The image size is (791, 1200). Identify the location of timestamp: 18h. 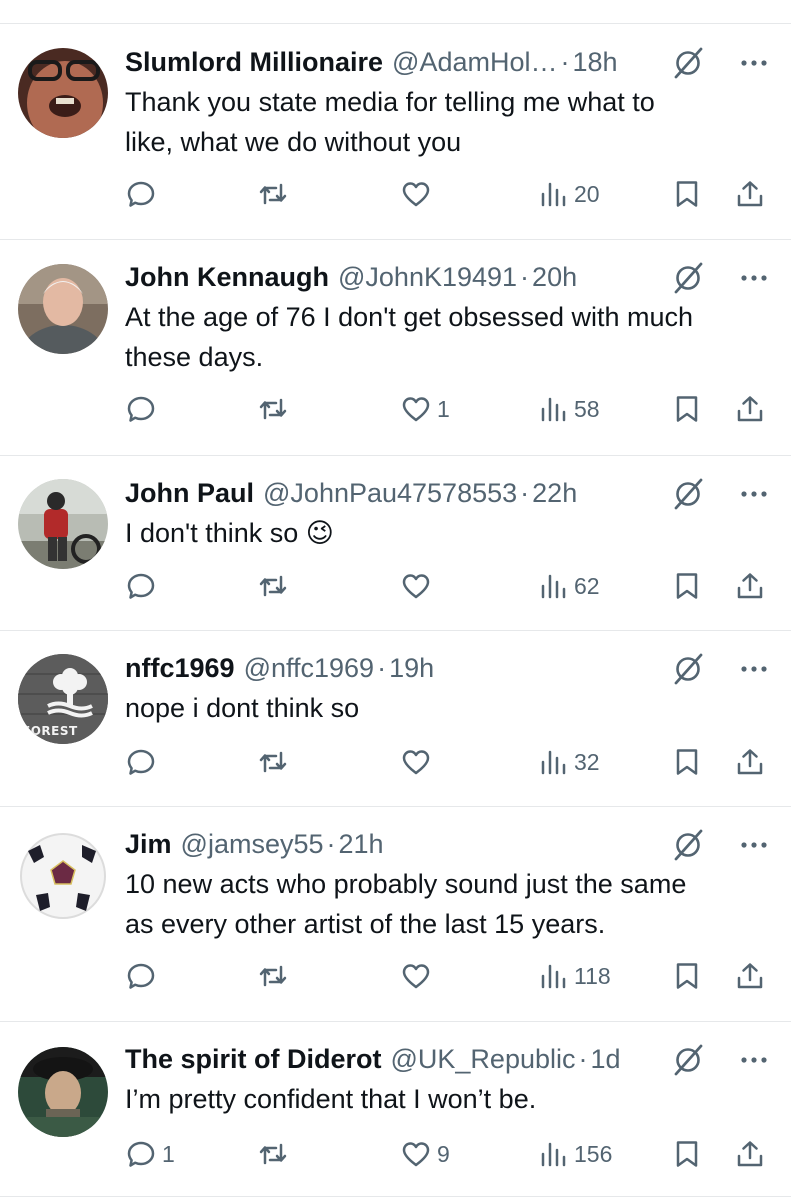
(595, 62).